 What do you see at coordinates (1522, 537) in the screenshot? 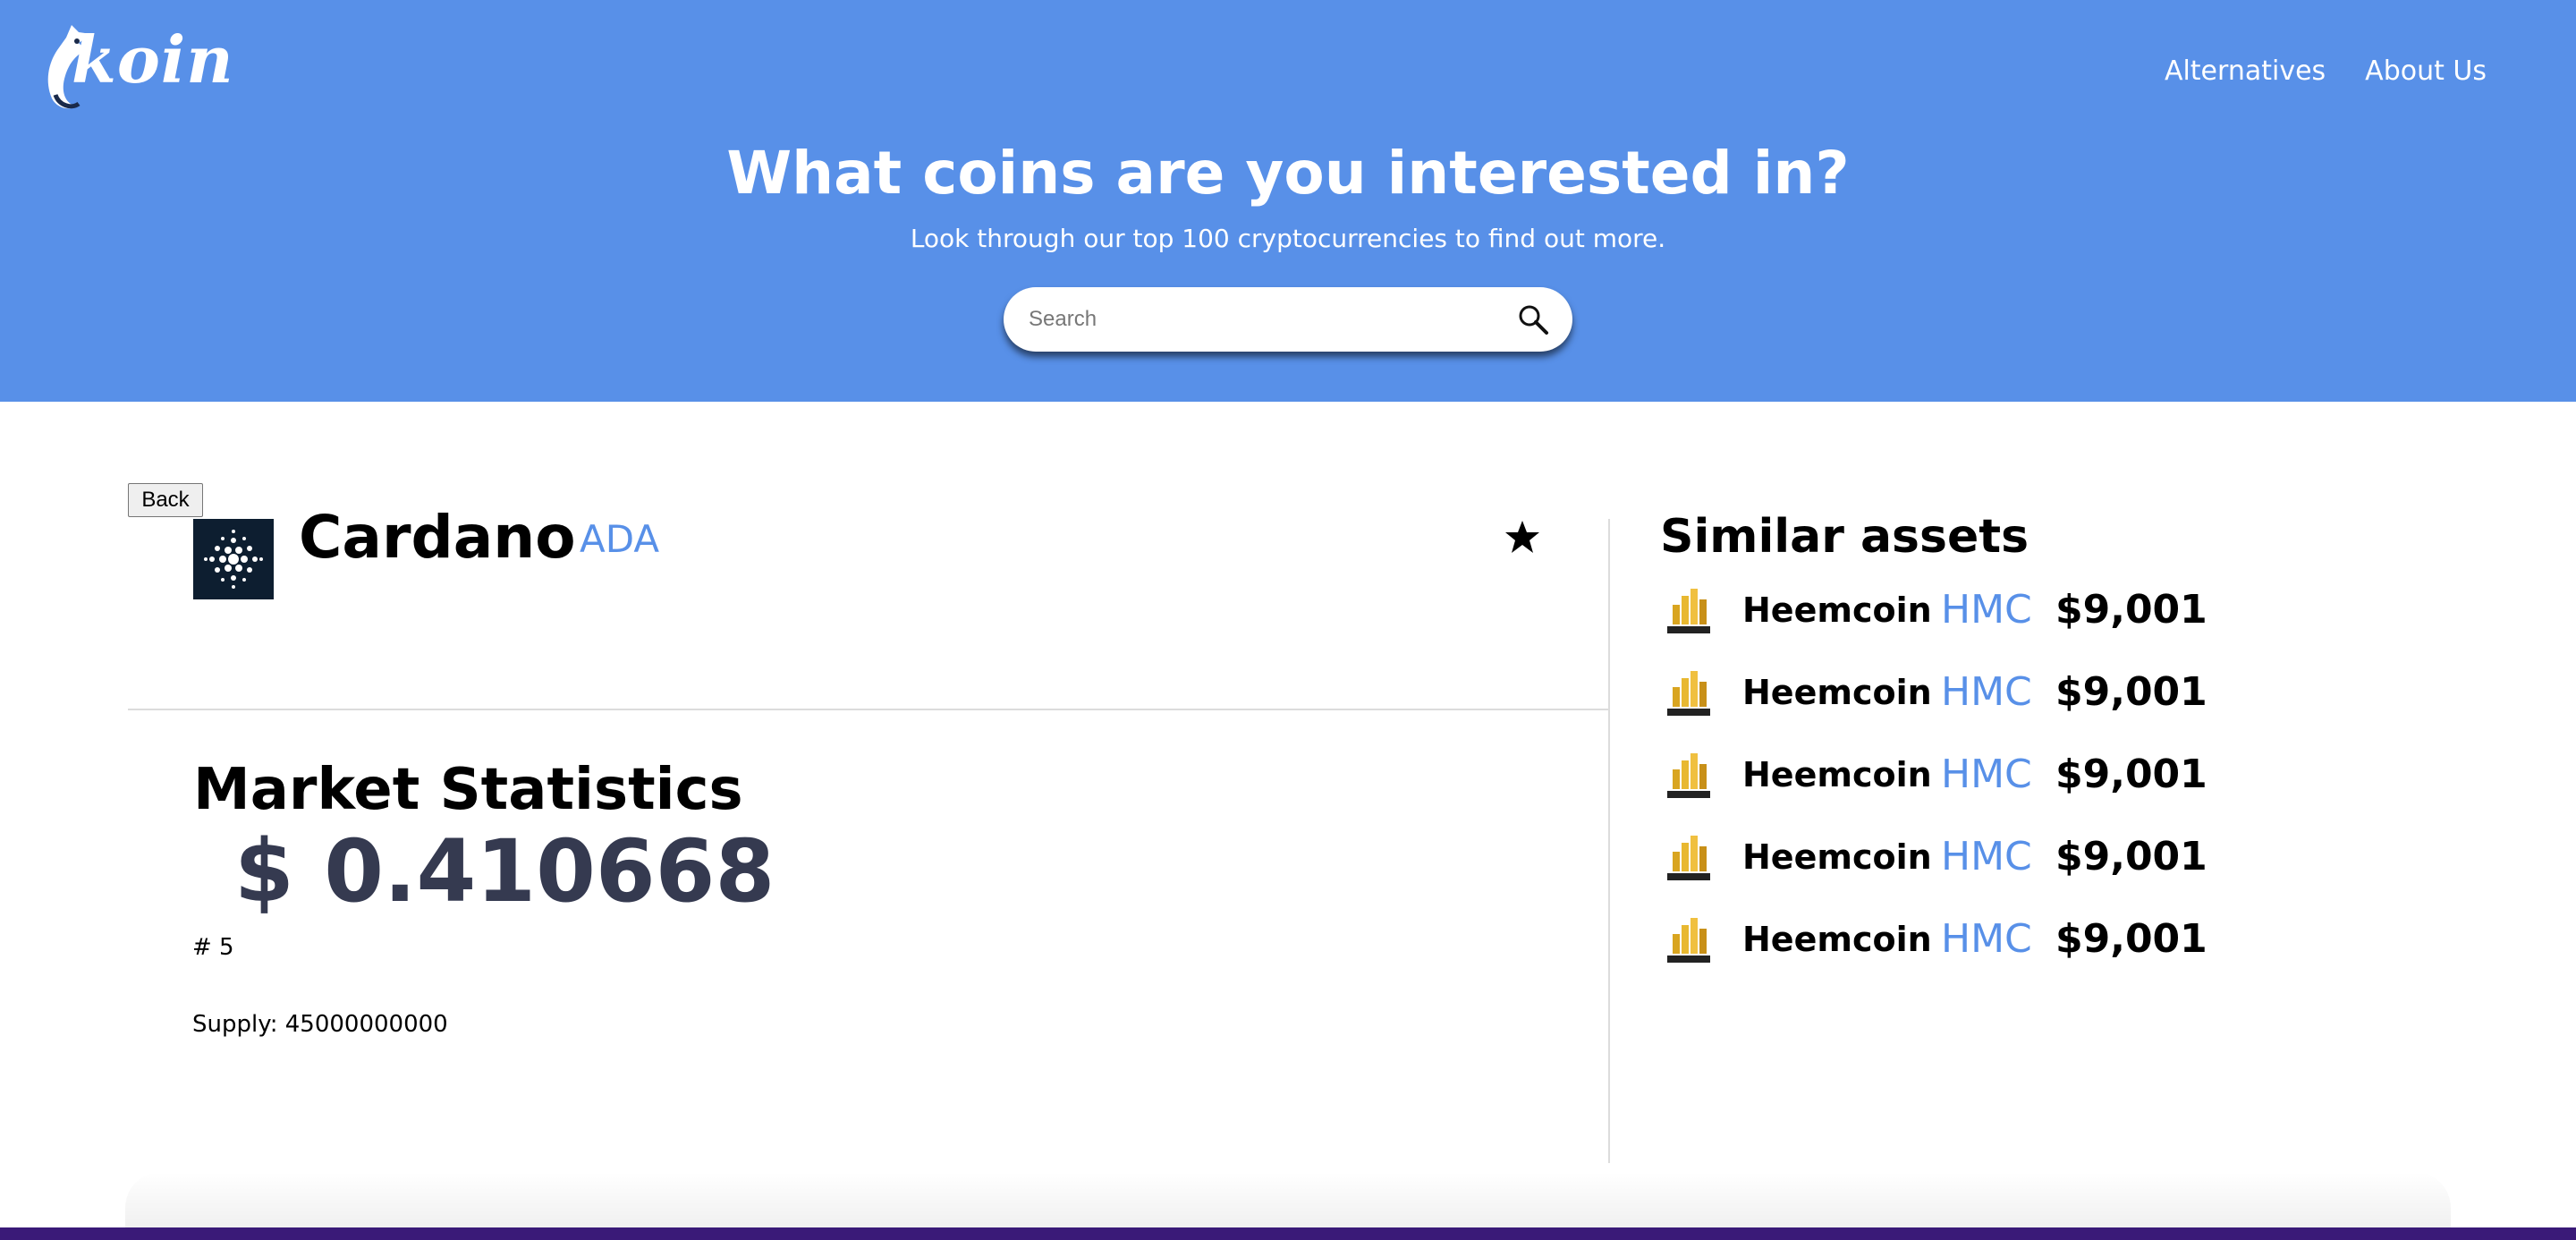
I see `star-icon` at bounding box center [1522, 537].